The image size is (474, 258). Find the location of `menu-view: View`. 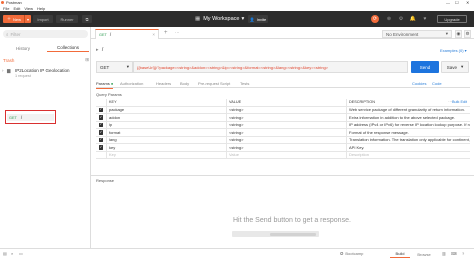

menu-view: View is located at coordinates (28, 8).